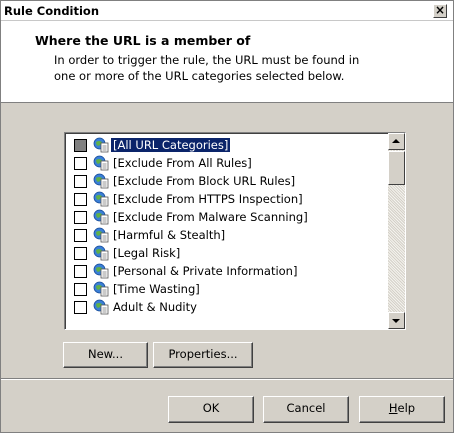 The image size is (454, 433). I want to click on category-label: [Exclude From All Rules], so click(182, 163).